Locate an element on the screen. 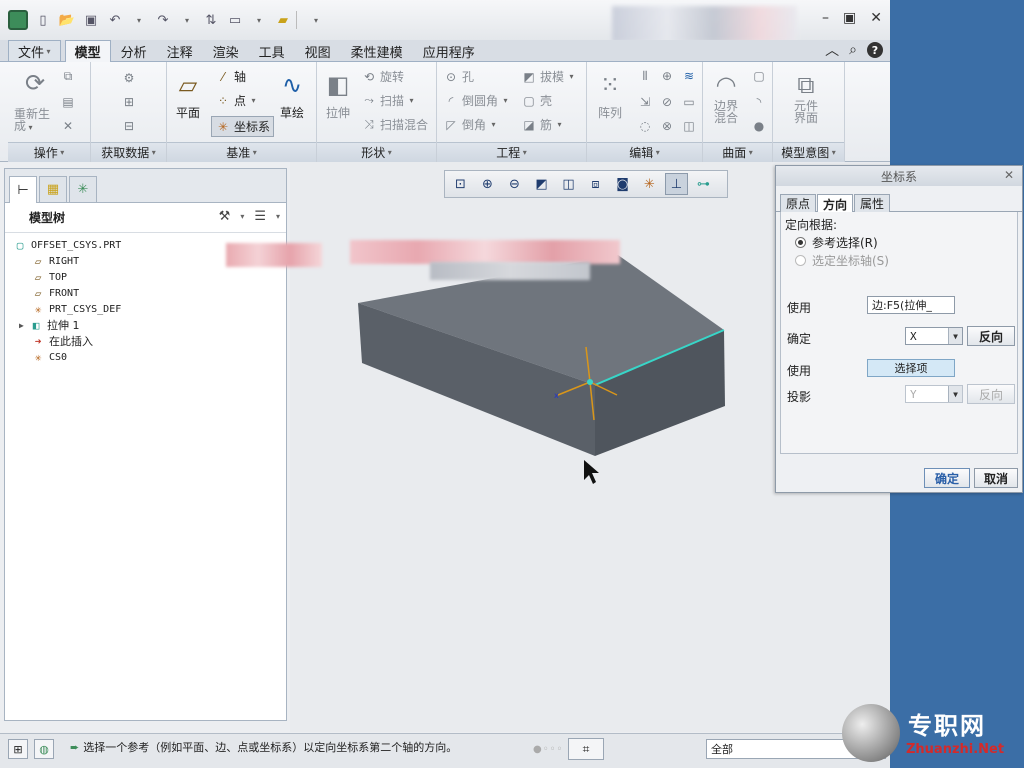 This screenshot has width=1024, height=768. help-icon: ? is located at coordinates (875, 50).